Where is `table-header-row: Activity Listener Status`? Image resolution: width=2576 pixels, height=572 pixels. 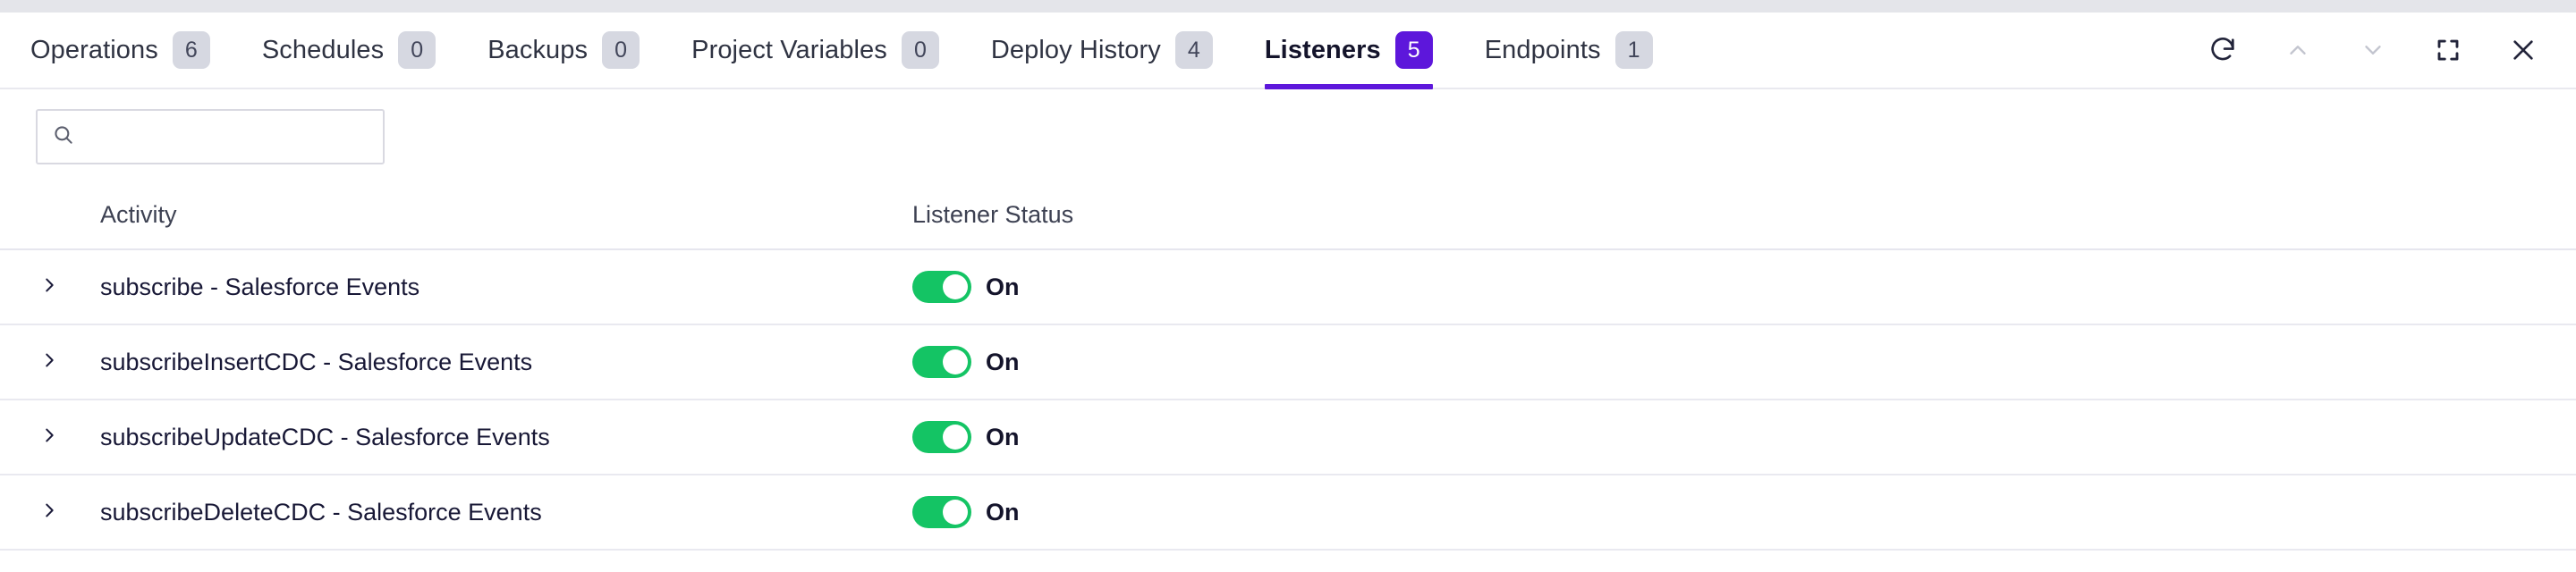 table-header-row: Activity Listener Status is located at coordinates (1288, 216).